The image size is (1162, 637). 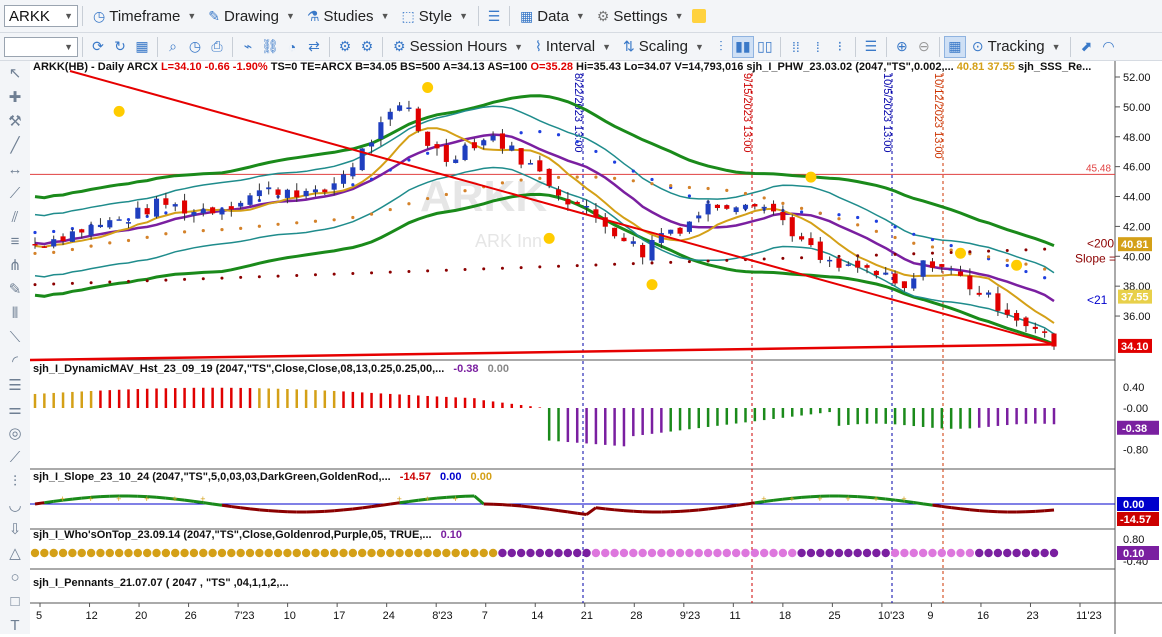 I want to click on candlestick-icon: ▮▮, so click(x=743, y=47).